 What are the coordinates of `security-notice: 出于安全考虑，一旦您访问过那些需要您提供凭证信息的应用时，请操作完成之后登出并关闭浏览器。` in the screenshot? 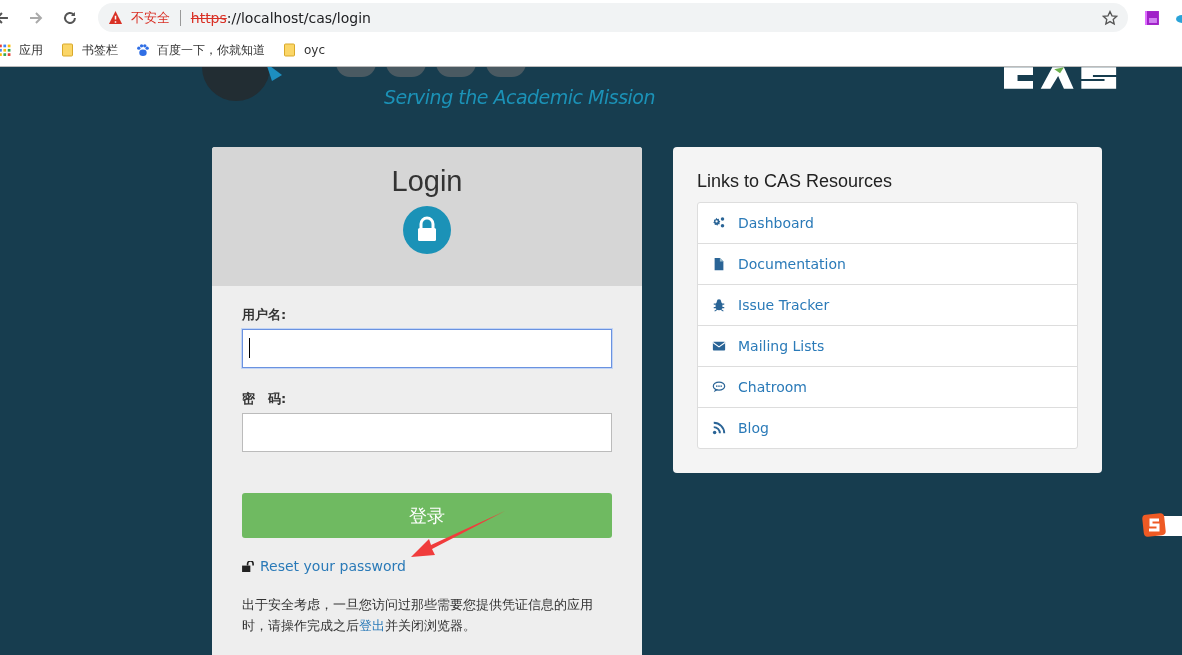 It's located at (418, 615).